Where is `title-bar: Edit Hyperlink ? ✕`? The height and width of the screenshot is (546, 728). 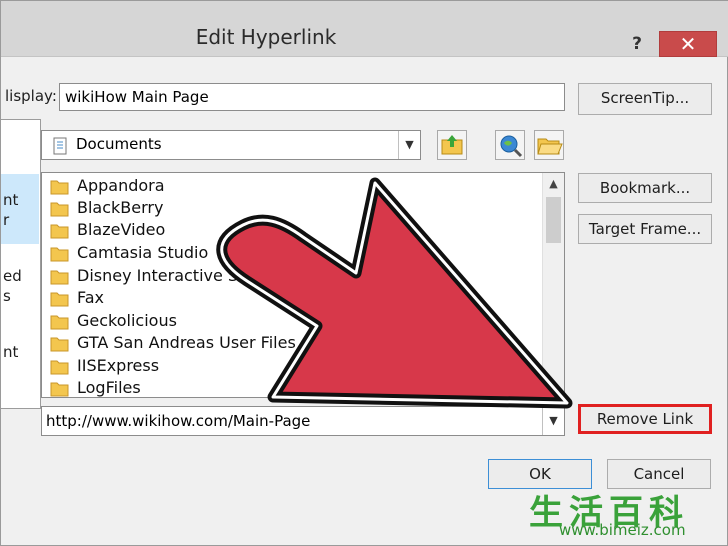
title-bar: Edit Hyperlink ? ✕ is located at coordinates (364, 29).